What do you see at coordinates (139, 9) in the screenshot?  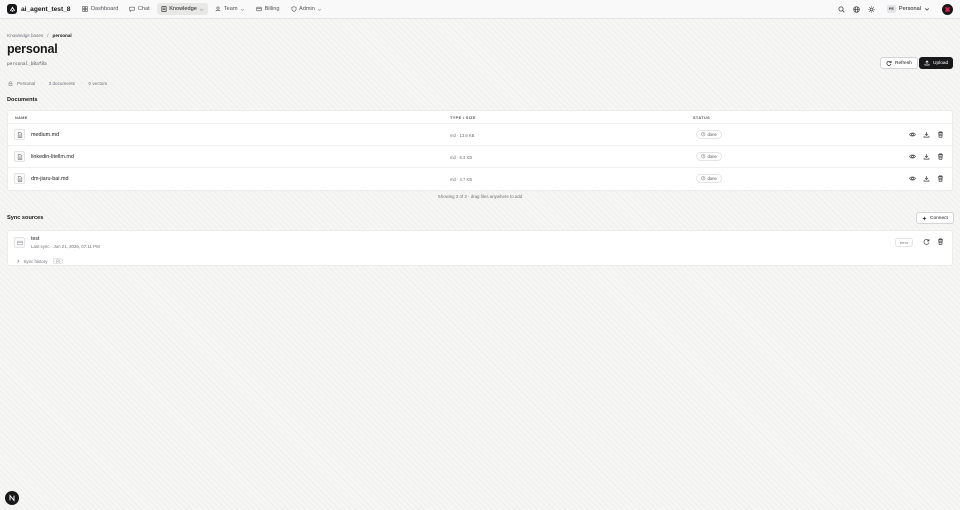 I see `nav-item-chat: Chat` at bounding box center [139, 9].